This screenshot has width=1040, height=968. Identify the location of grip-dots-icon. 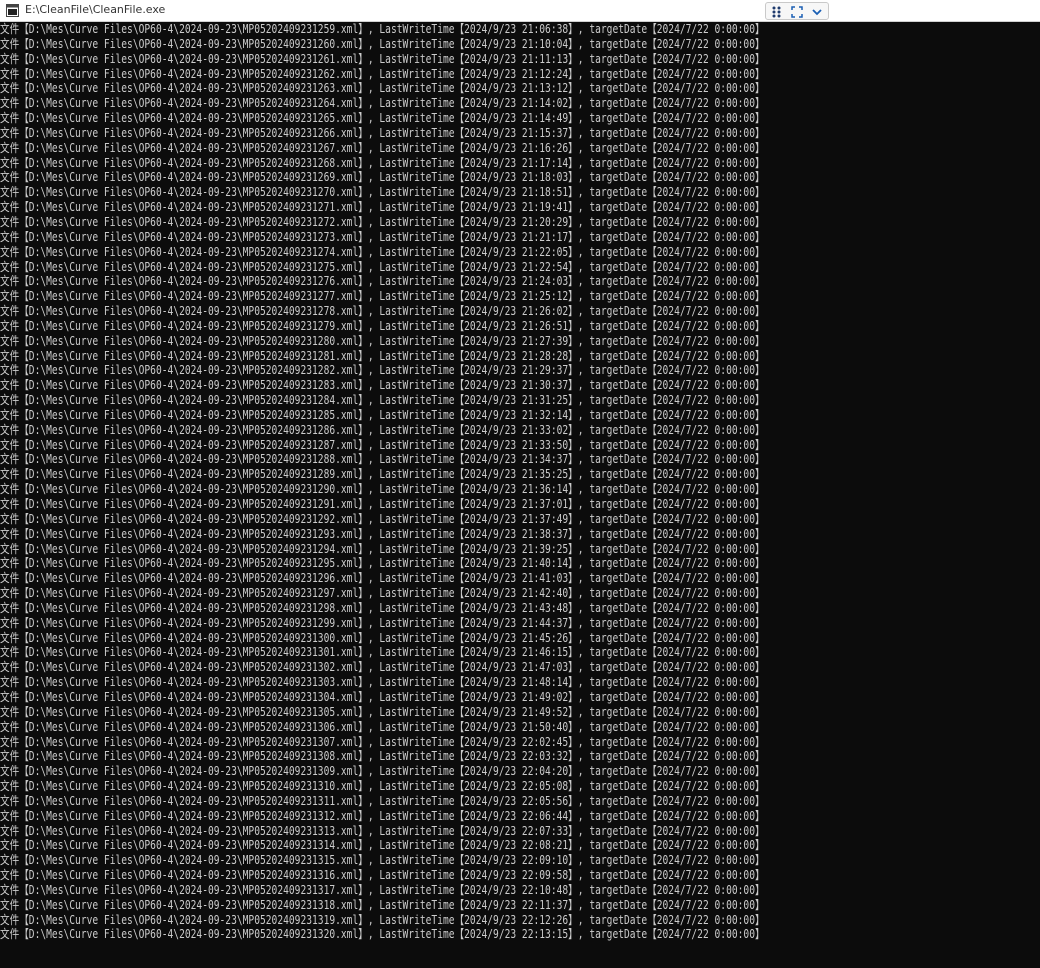
(777, 12).